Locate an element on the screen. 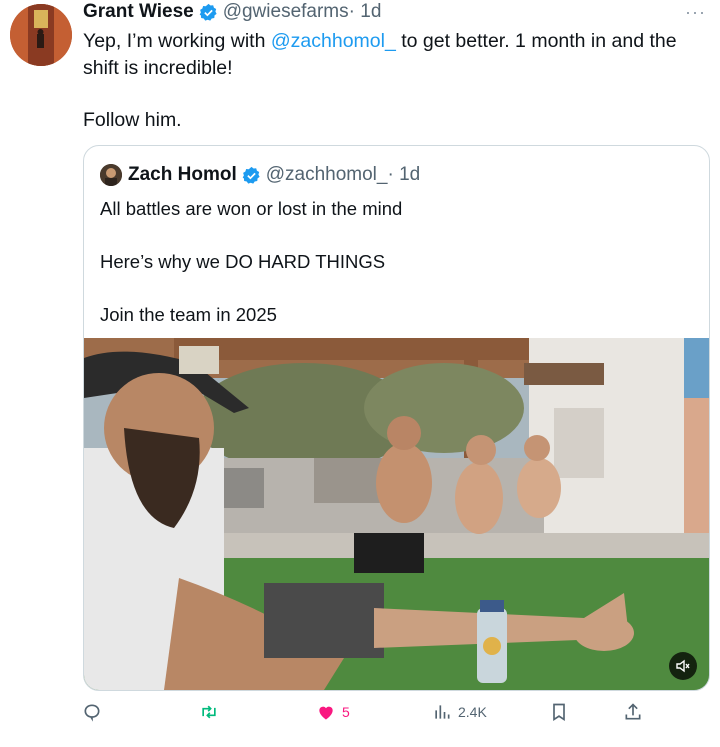  tweet-header: Grant Wiese @gwiesefarms · 1d is located at coordinates (232, 12).